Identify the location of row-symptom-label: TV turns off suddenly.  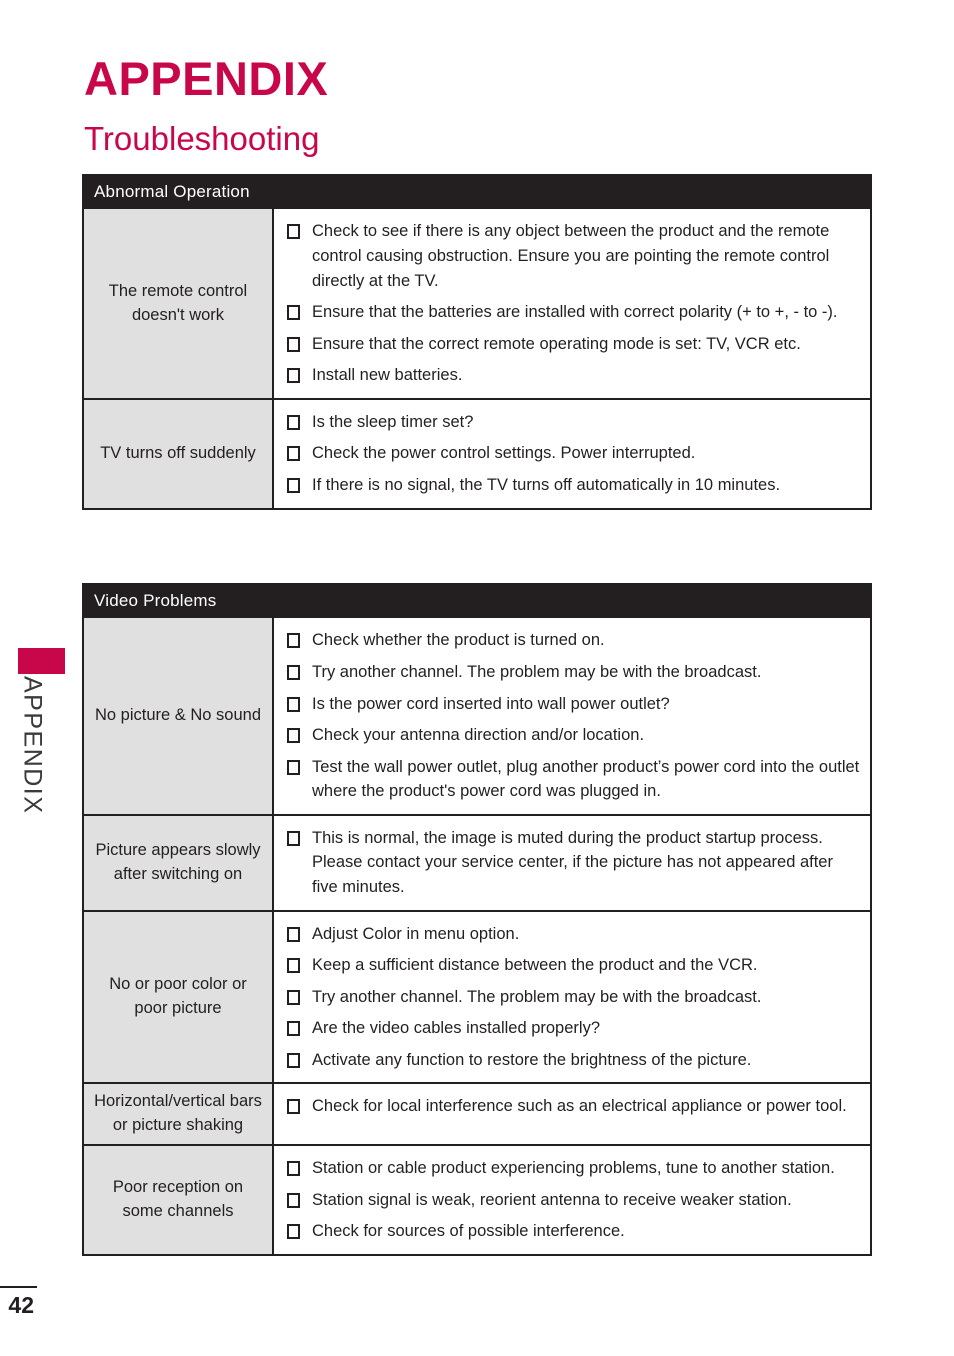
(179, 453).